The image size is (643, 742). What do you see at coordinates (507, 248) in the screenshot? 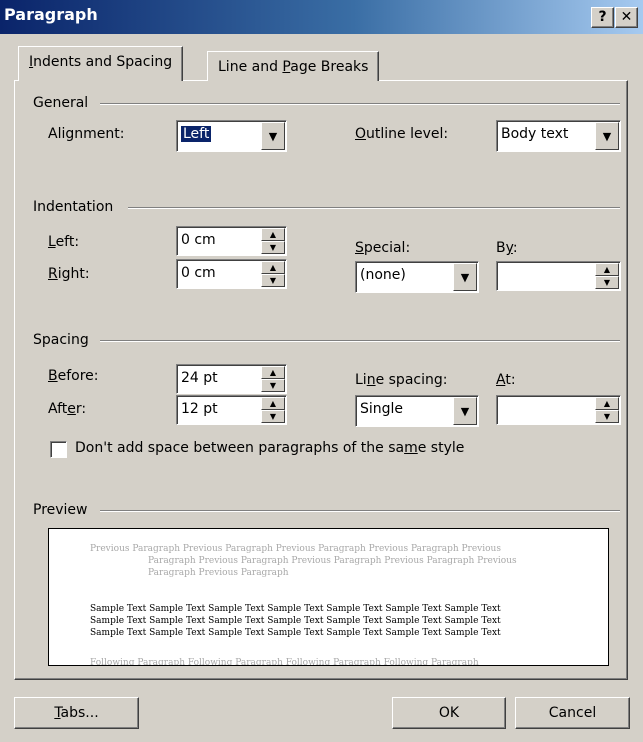
I see `by-label: By:` at bounding box center [507, 248].